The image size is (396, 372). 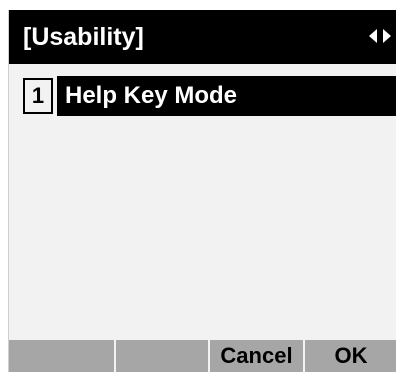 I want to click on left-right-arrows-icon, so click(x=381, y=37).